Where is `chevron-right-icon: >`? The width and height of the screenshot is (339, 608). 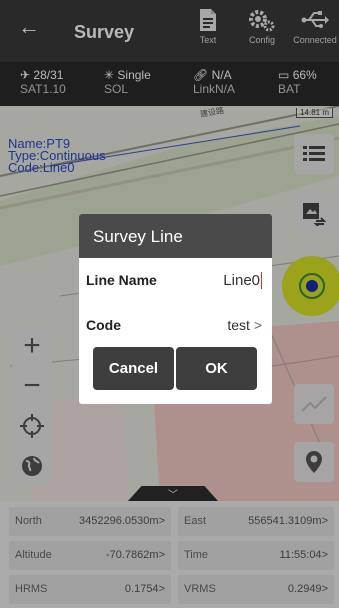
chevron-right-icon: > is located at coordinates (257, 325).